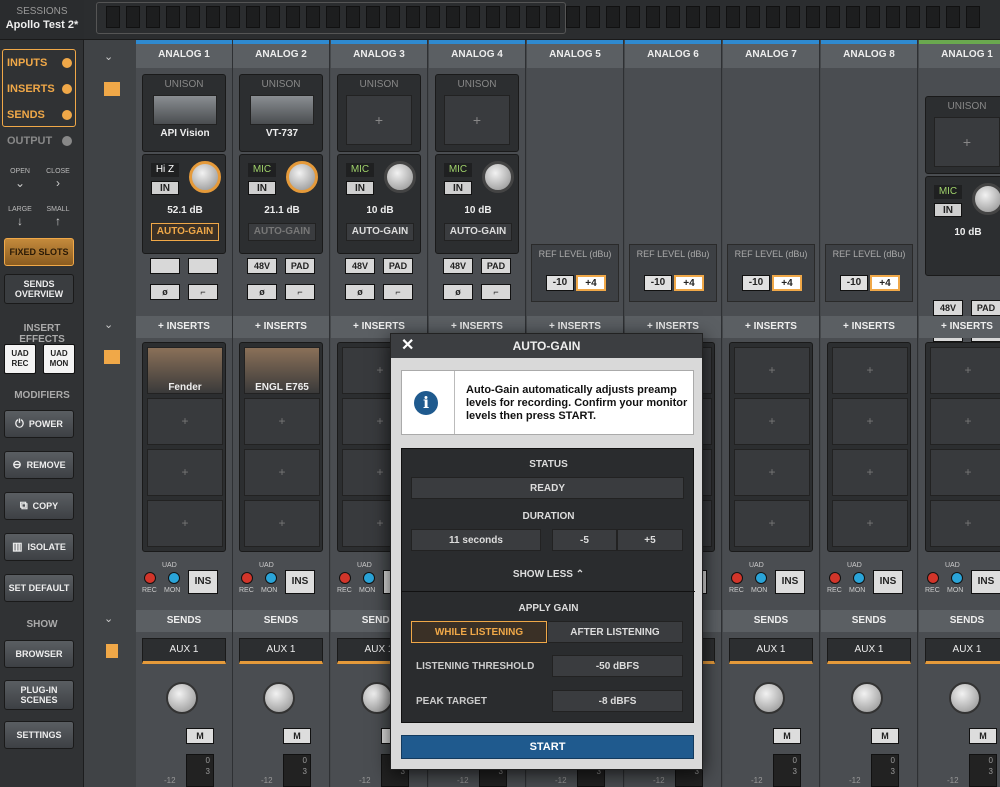 This screenshot has height=787, width=1000. I want to click on close-button: CLOSE ›, so click(58, 179).